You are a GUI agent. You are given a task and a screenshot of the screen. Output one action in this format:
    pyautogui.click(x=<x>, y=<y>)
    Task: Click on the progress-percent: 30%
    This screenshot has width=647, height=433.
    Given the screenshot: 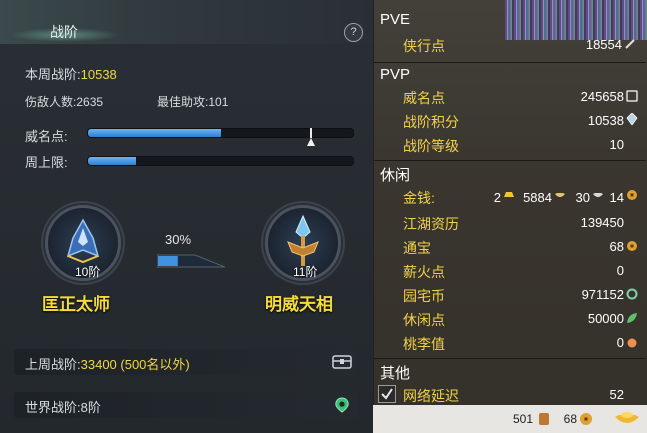 What is the action you would take?
    pyautogui.click(x=178, y=239)
    